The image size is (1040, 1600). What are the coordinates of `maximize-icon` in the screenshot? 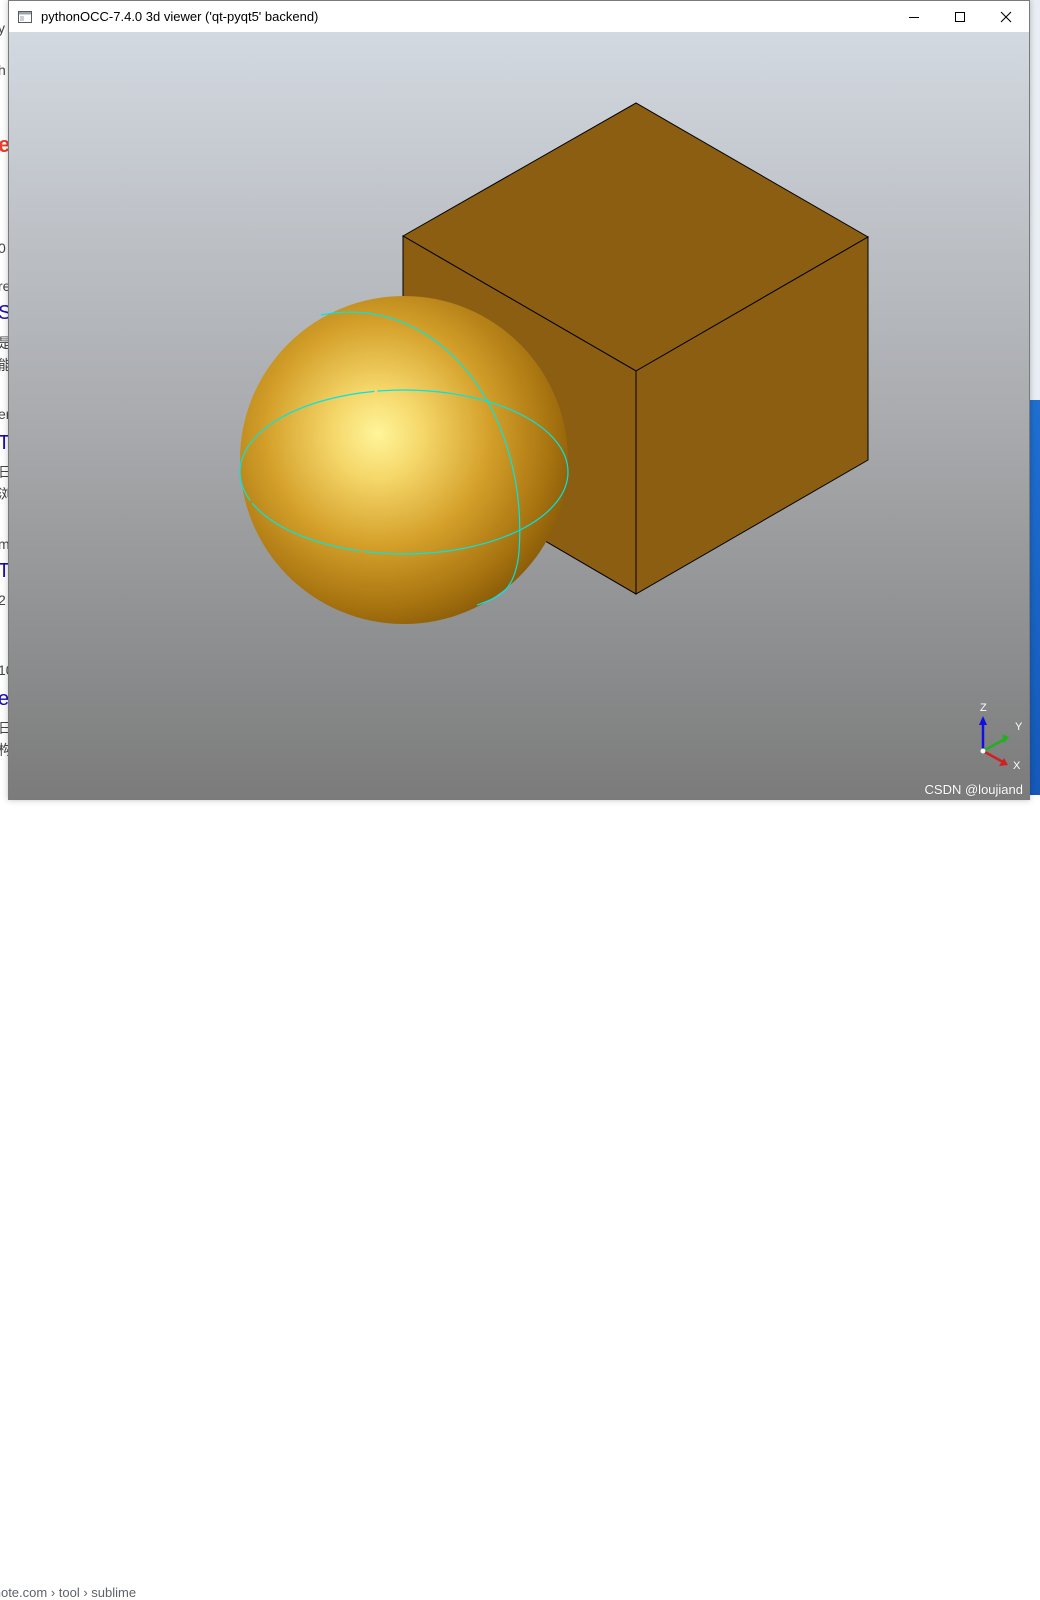 It's located at (960, 16).